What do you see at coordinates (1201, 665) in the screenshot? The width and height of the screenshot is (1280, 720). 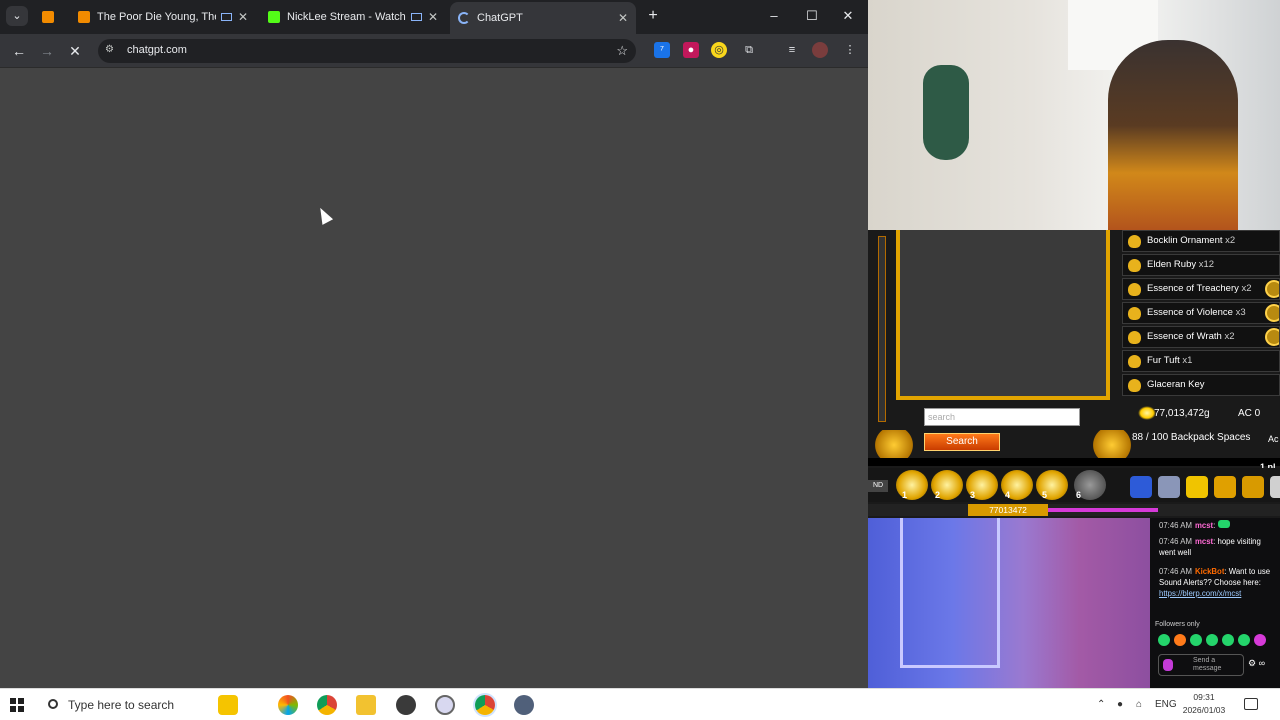 I see `chat-message-input: Send a message` at bounding box center [1201, 665].